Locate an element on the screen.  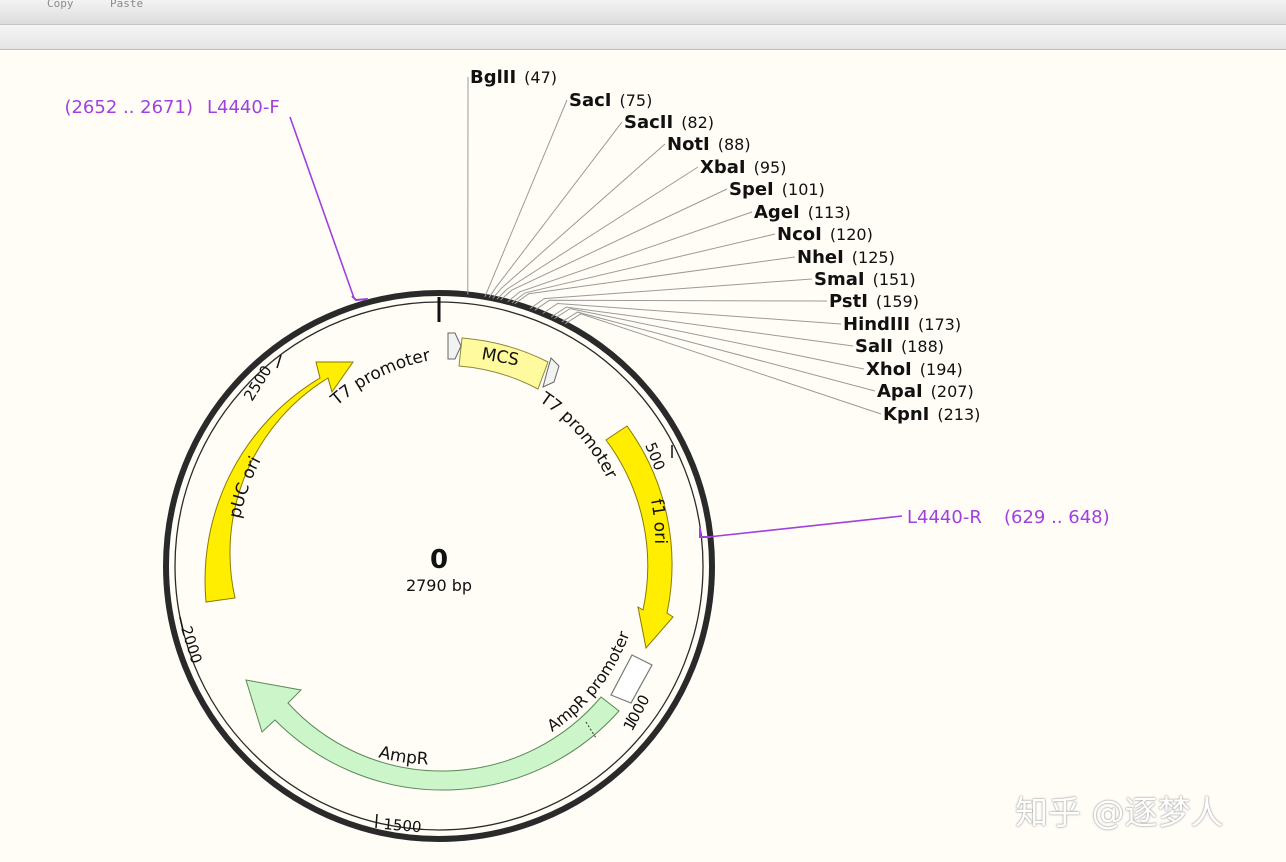
enzyme-label-psti: PstI (159) is located at coordinates (874, 301).